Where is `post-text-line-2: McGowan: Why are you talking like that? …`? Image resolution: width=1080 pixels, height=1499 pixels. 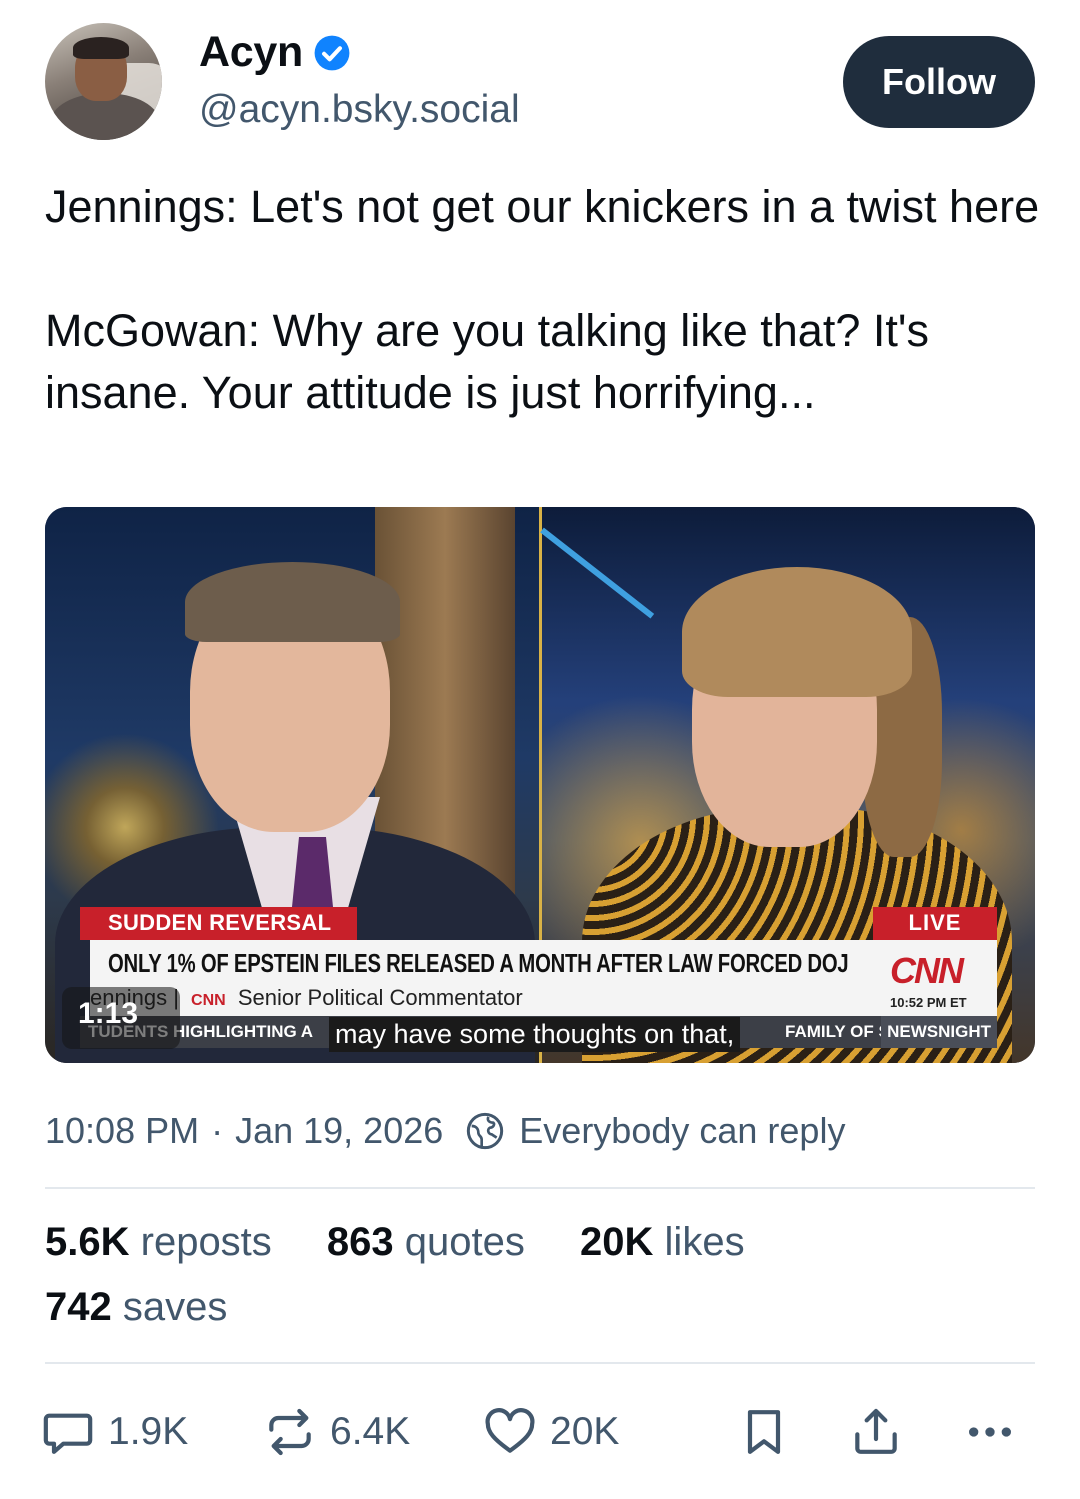
post-text-line-2: McGowan: Why are you talking like that? … is located at coordinates (487, 361).